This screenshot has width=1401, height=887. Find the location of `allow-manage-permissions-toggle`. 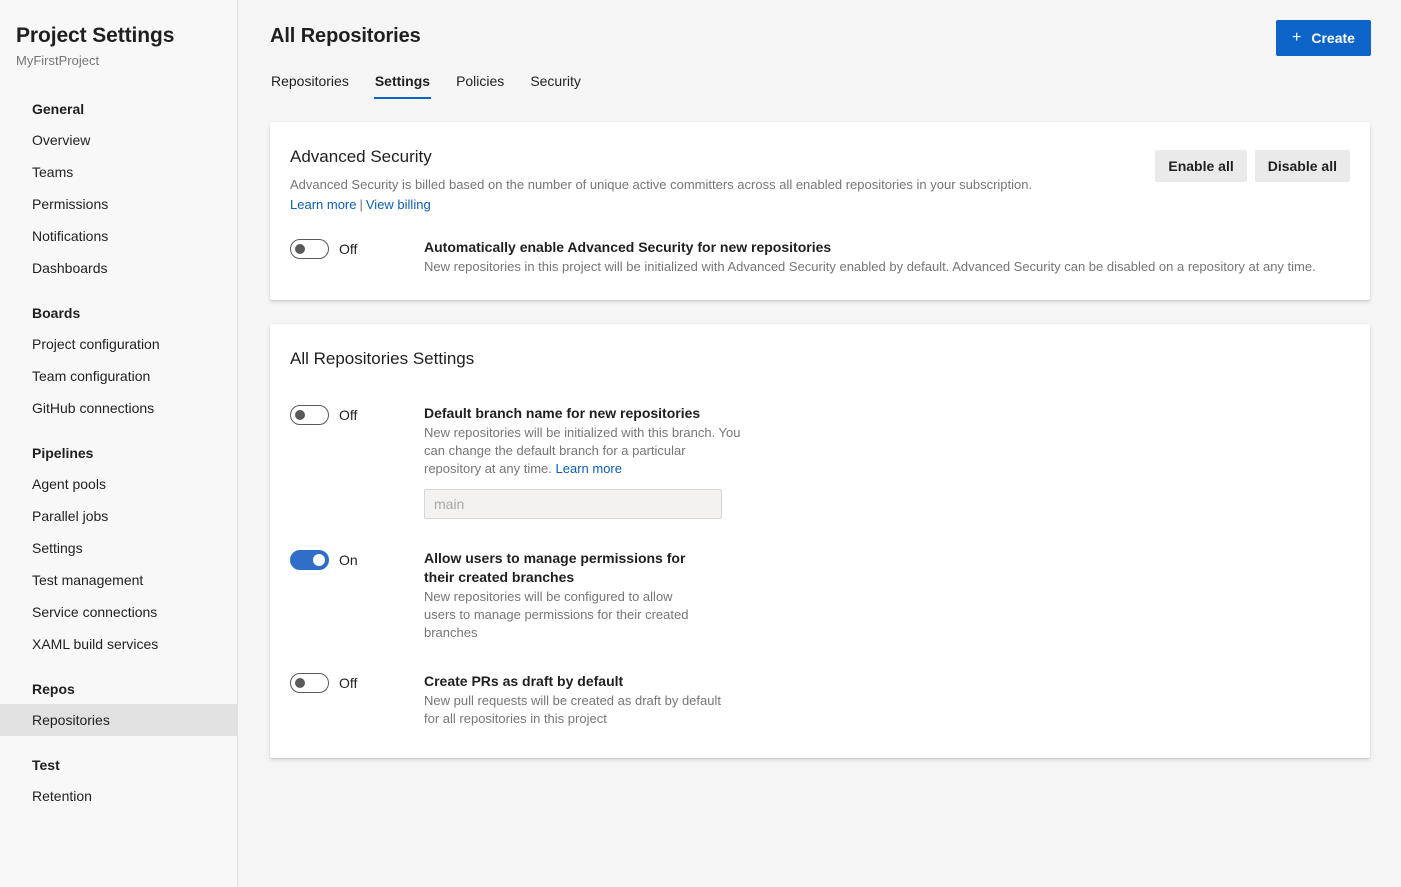

allow-manage-permissions-toggle is located at coordinates (309, 560).